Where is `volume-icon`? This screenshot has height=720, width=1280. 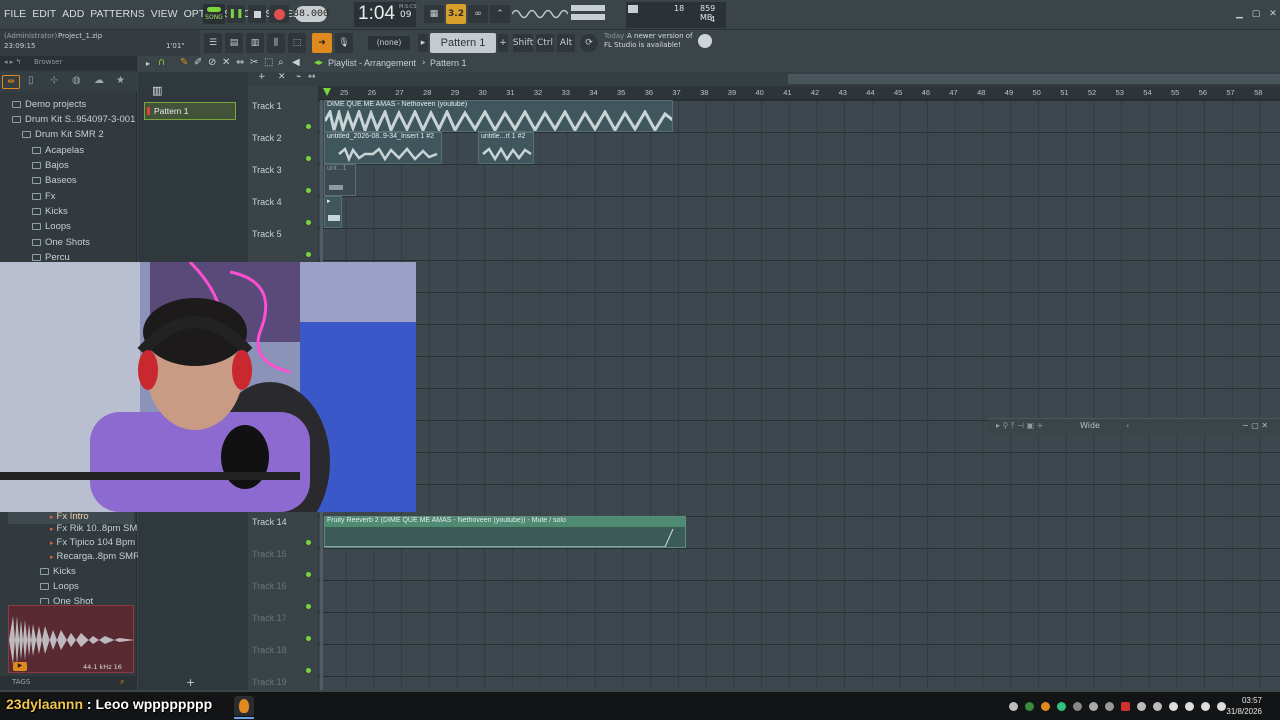 volume-icon is located at coordinates (1173, 706).